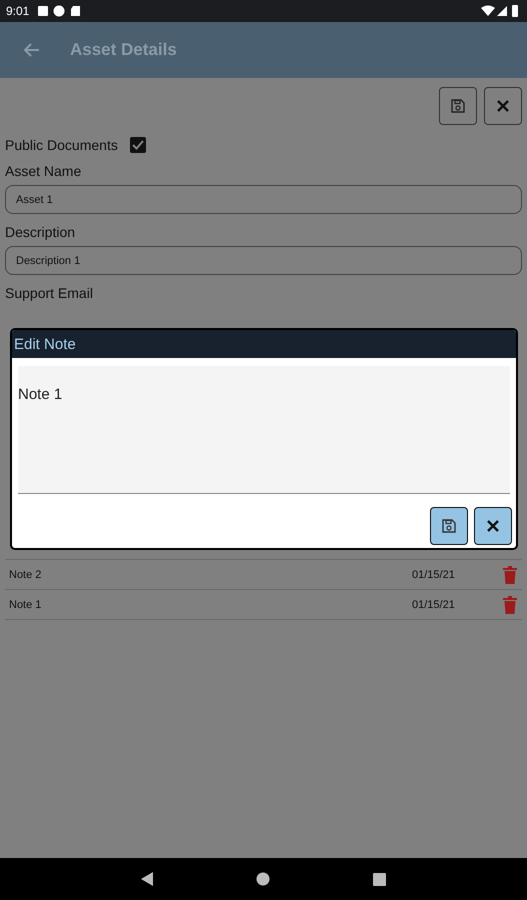 The image size is (527, 900). I want to click on dialog-title: Edit Note, so click(264, 344).